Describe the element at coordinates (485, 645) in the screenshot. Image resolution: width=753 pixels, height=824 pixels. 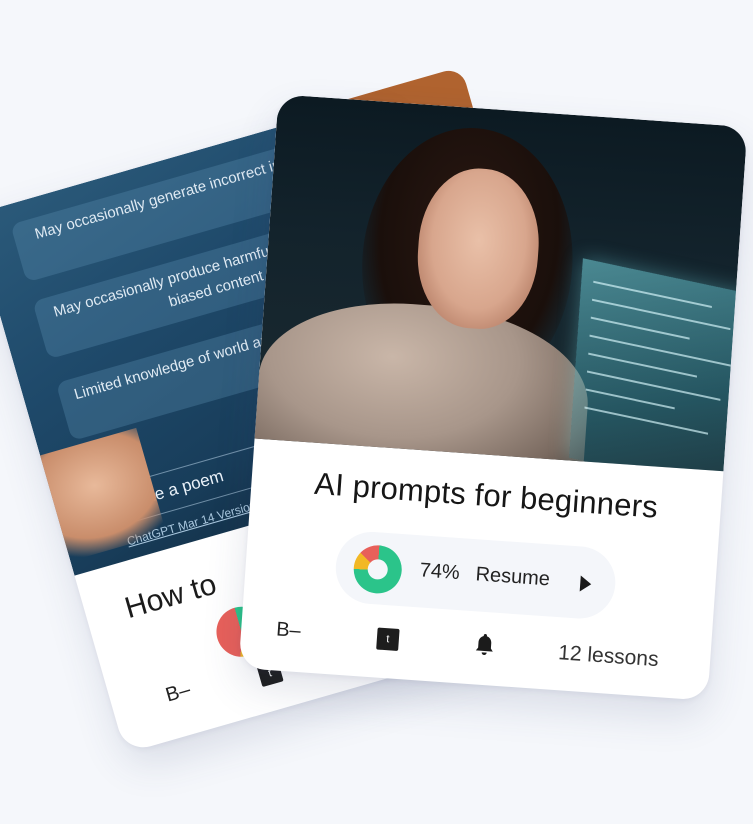
I see `bell-icon` at that location.